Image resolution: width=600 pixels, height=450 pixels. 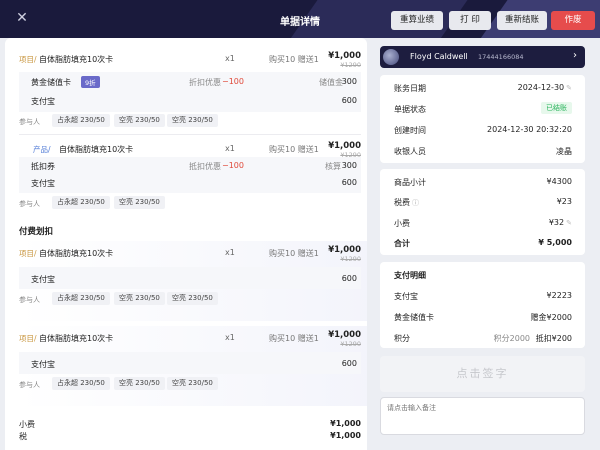 I want to click on item-category: 项目/, so click(x=28, y=59).